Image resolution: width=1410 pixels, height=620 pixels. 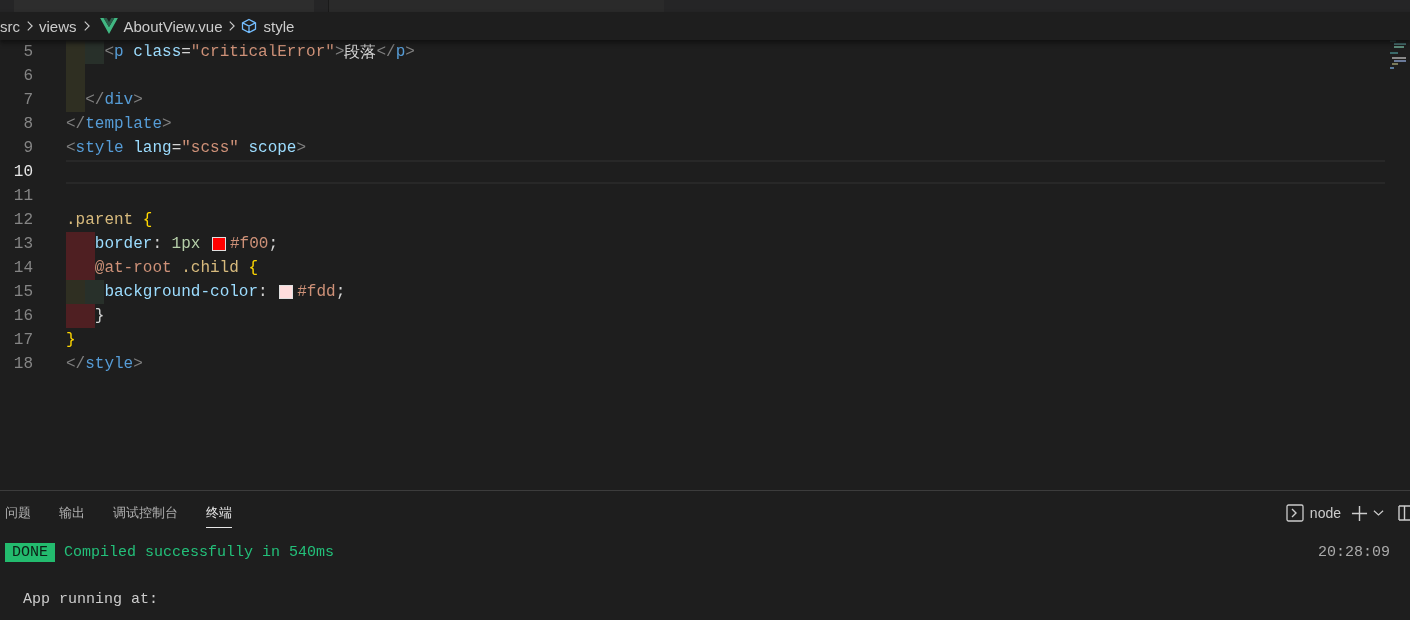 I want to click on panel-tab: 调试控制台, so click(x=145, y=513).